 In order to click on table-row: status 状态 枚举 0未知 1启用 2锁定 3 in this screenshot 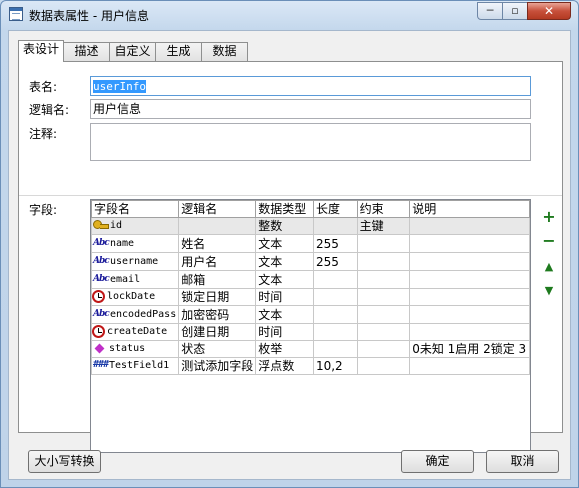, I will do `click(310, 349)`.